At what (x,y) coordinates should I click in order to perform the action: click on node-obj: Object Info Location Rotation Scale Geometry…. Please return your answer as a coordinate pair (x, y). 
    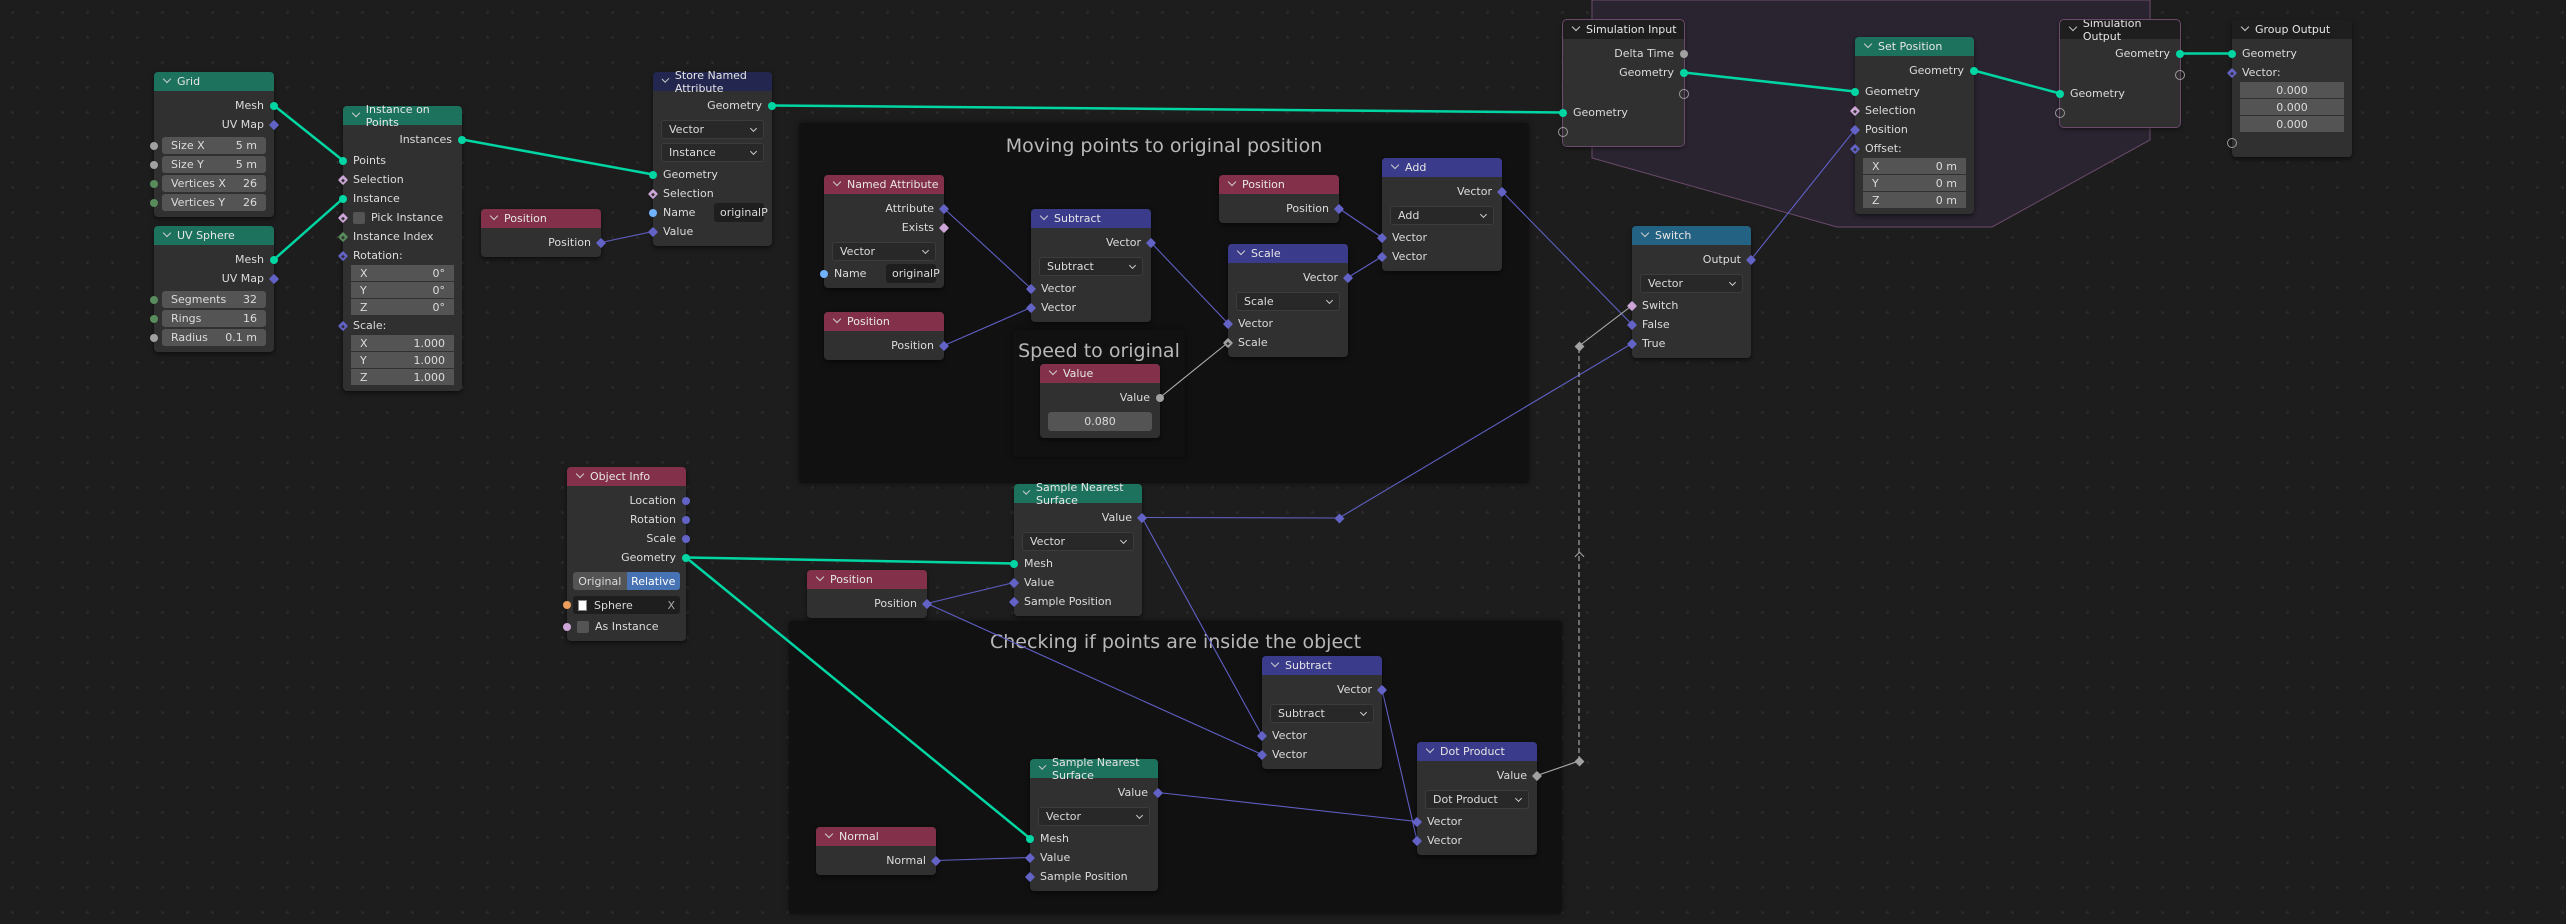
    Looking at the image, I should click on (626, 554).